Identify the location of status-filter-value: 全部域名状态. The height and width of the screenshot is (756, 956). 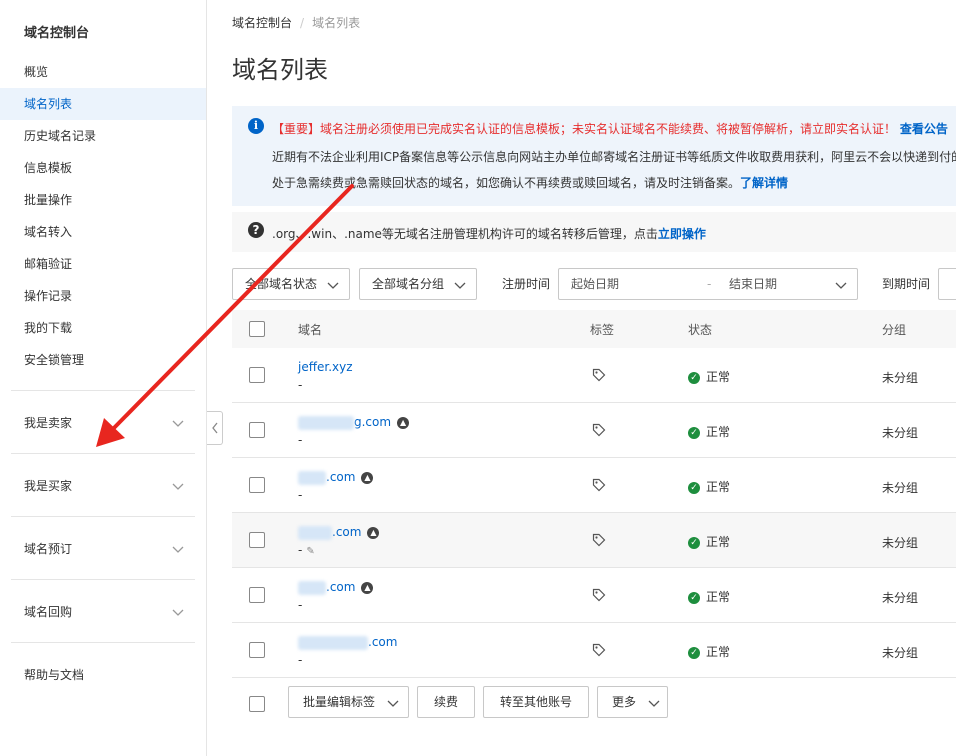
(281, 284).